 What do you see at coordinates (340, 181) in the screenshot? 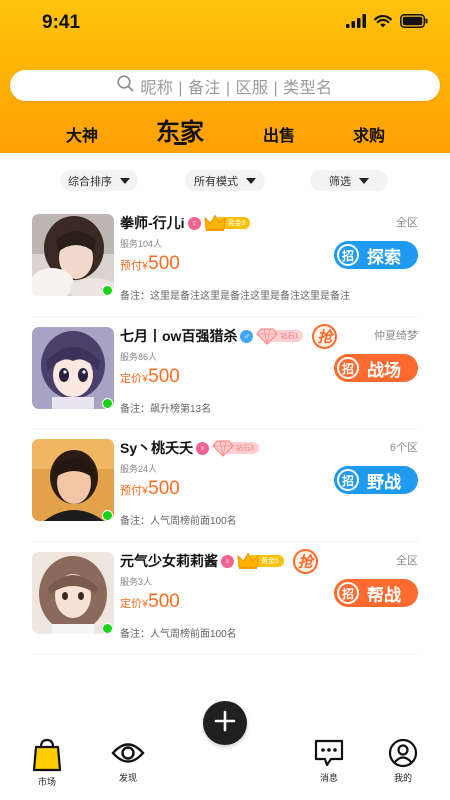
I see `filter-dropdown-label: 筛选` at bounding box center [340, 181].